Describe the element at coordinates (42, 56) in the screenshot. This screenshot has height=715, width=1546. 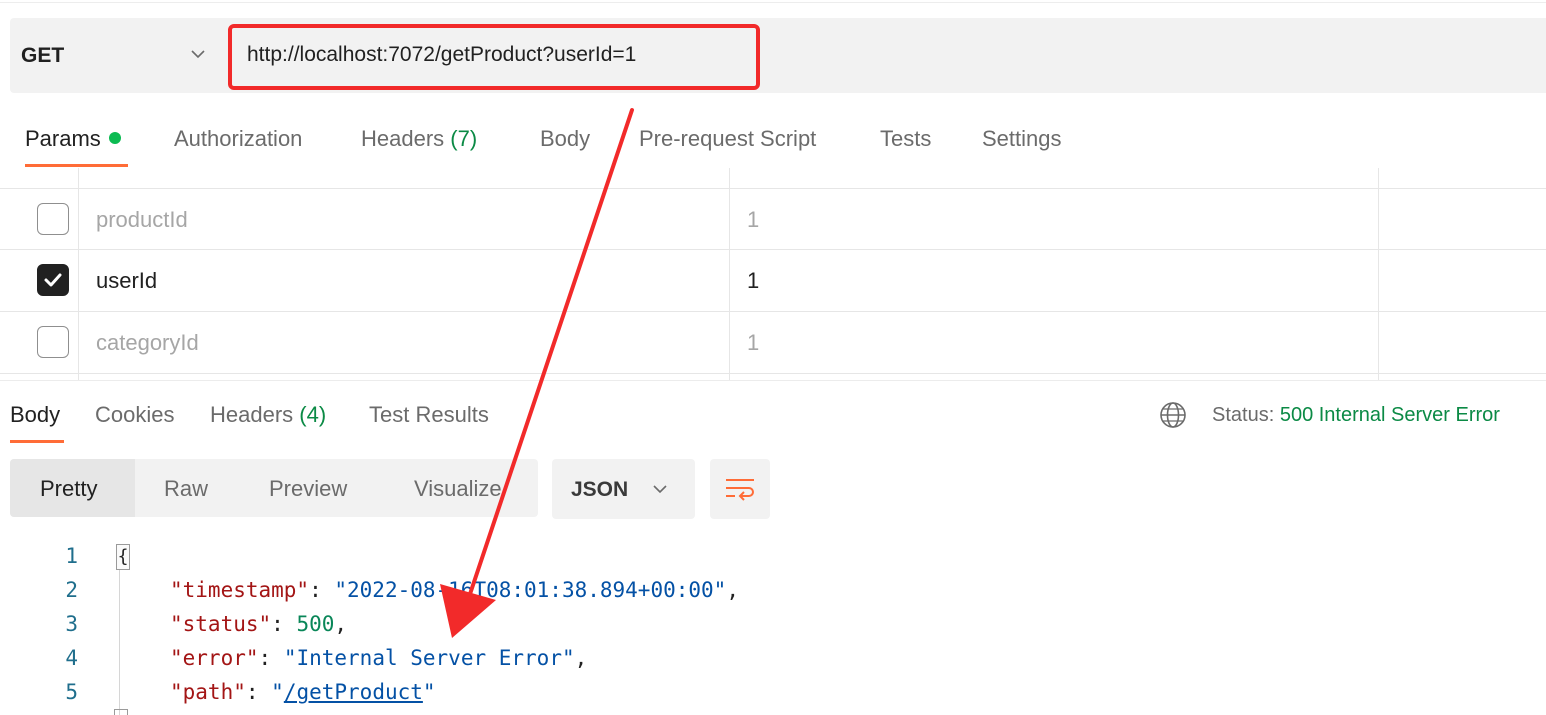
I see `method-select: GET` at that location.